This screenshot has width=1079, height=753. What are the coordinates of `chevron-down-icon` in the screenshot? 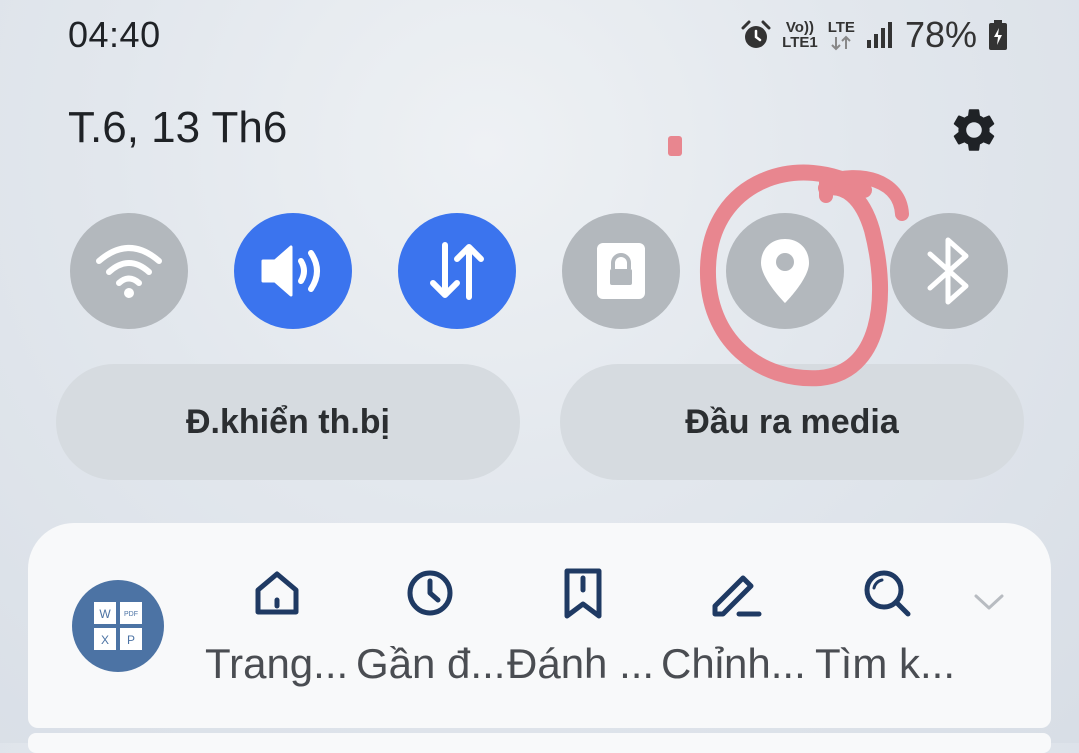 It's located at (989, 602).